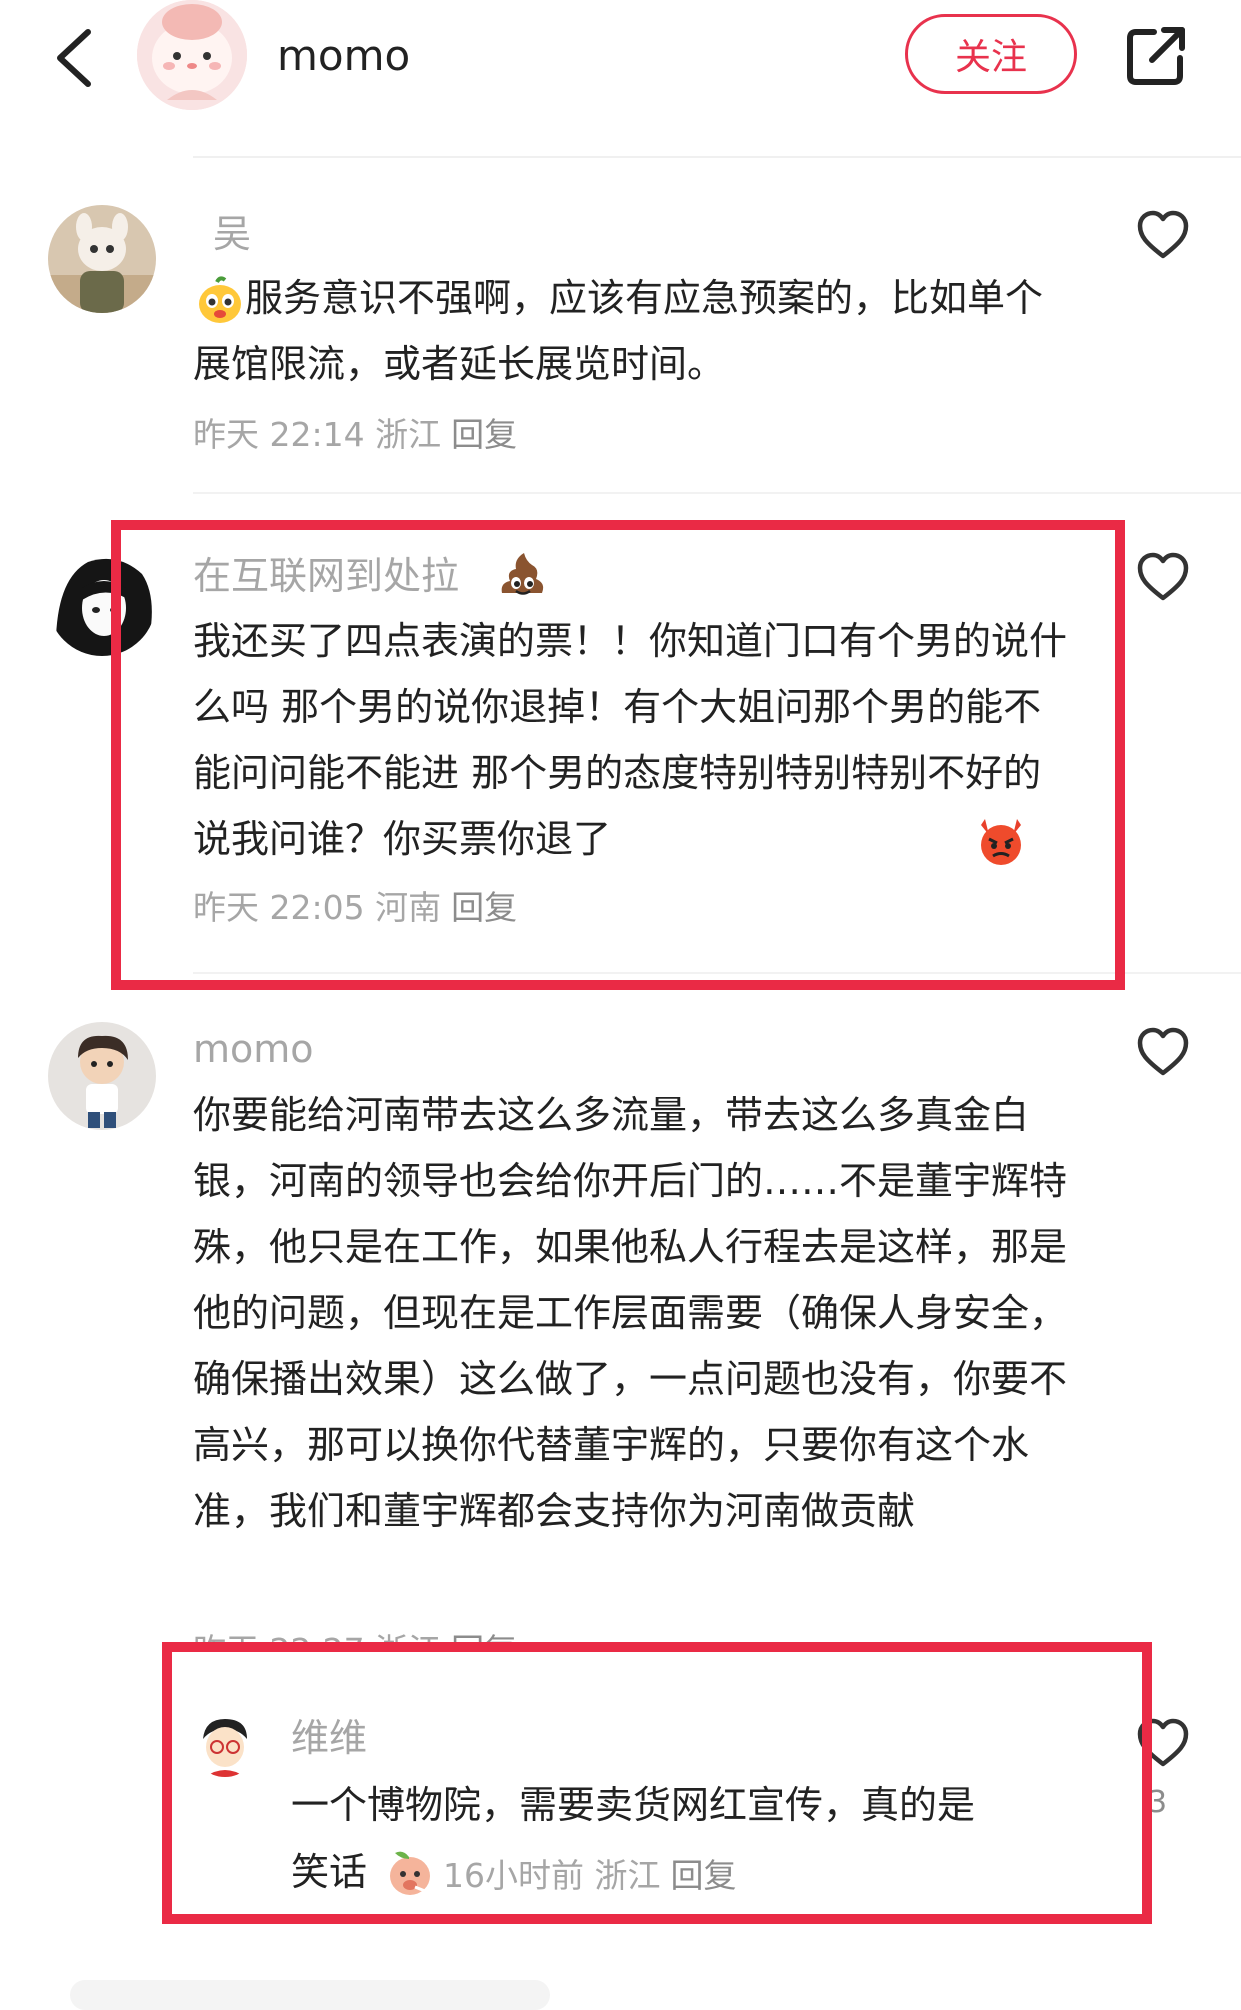 The image size is (1241, 2010). I want to click on comment-meta: 昨天 22:14 浙江 回复, so click(355, 434).